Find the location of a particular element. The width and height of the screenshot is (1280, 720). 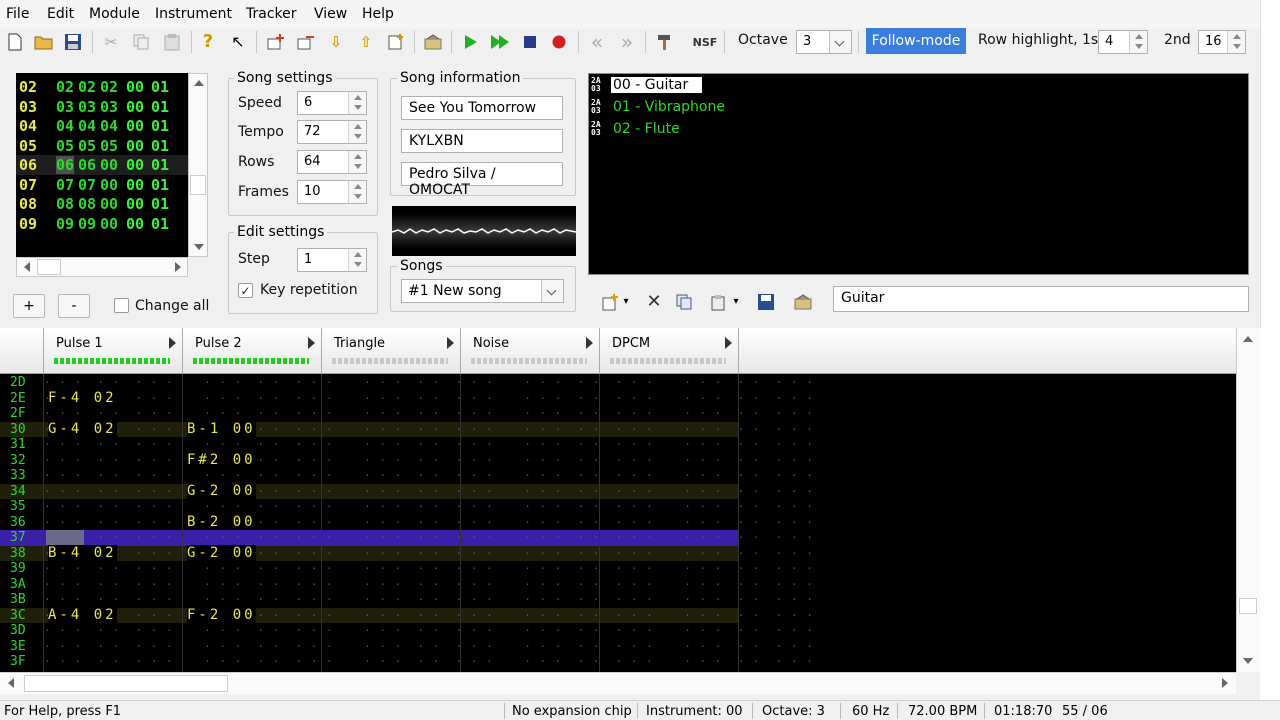

remove-frame-icon is located at coordinates (306, 42).